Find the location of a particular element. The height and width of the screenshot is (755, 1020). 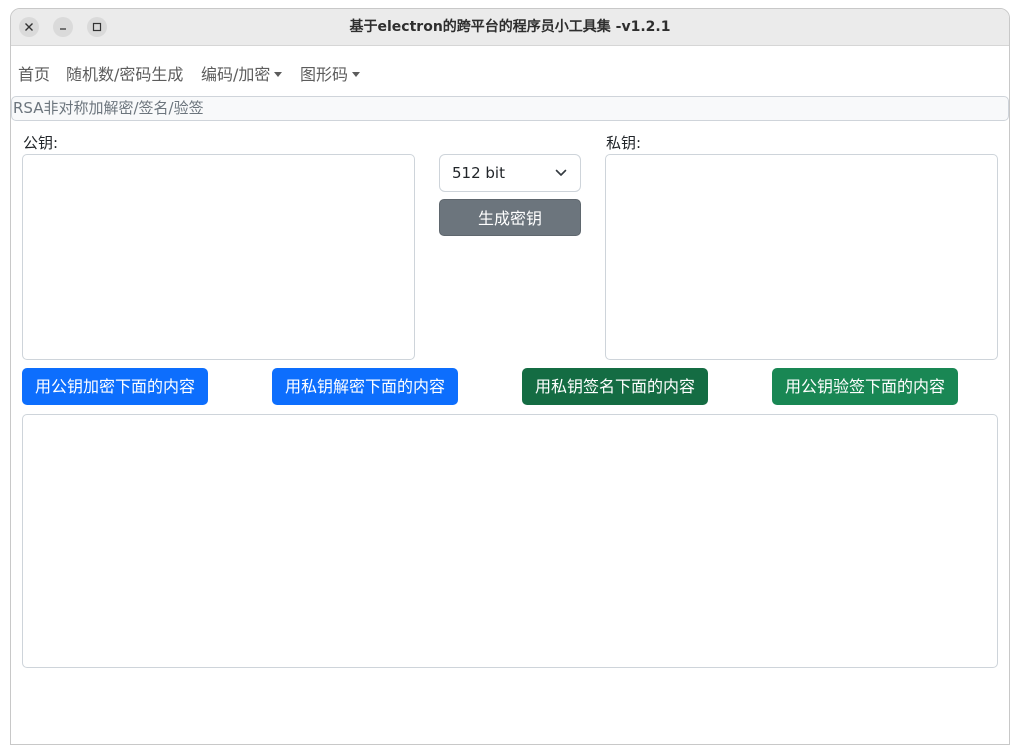

title-bar: 基于electron的跨平台的程序员小工具集 -v1.2.1 is located at coordinates (510, 27).